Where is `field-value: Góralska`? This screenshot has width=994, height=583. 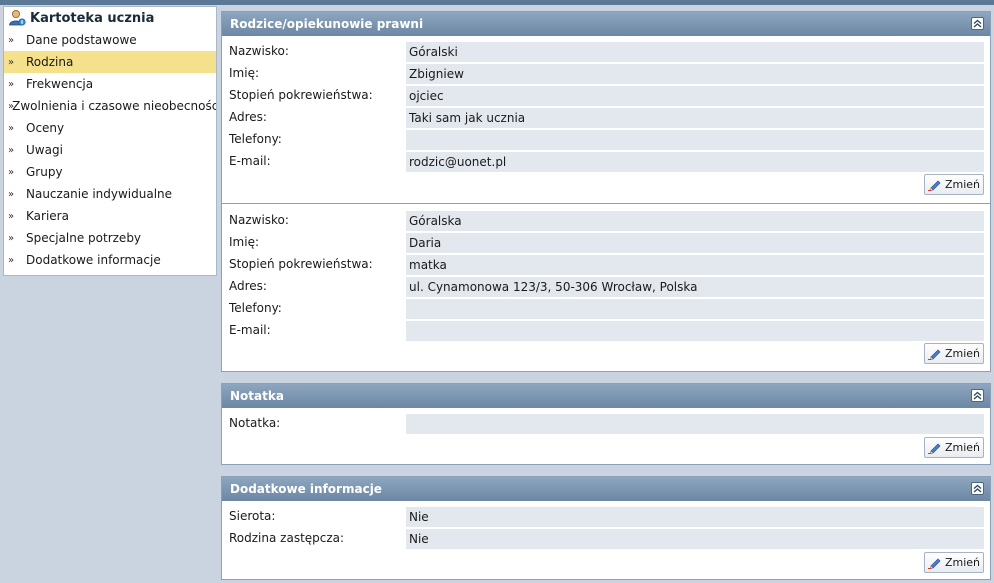
field-value: Góralska is located at coordinates (695, 221).